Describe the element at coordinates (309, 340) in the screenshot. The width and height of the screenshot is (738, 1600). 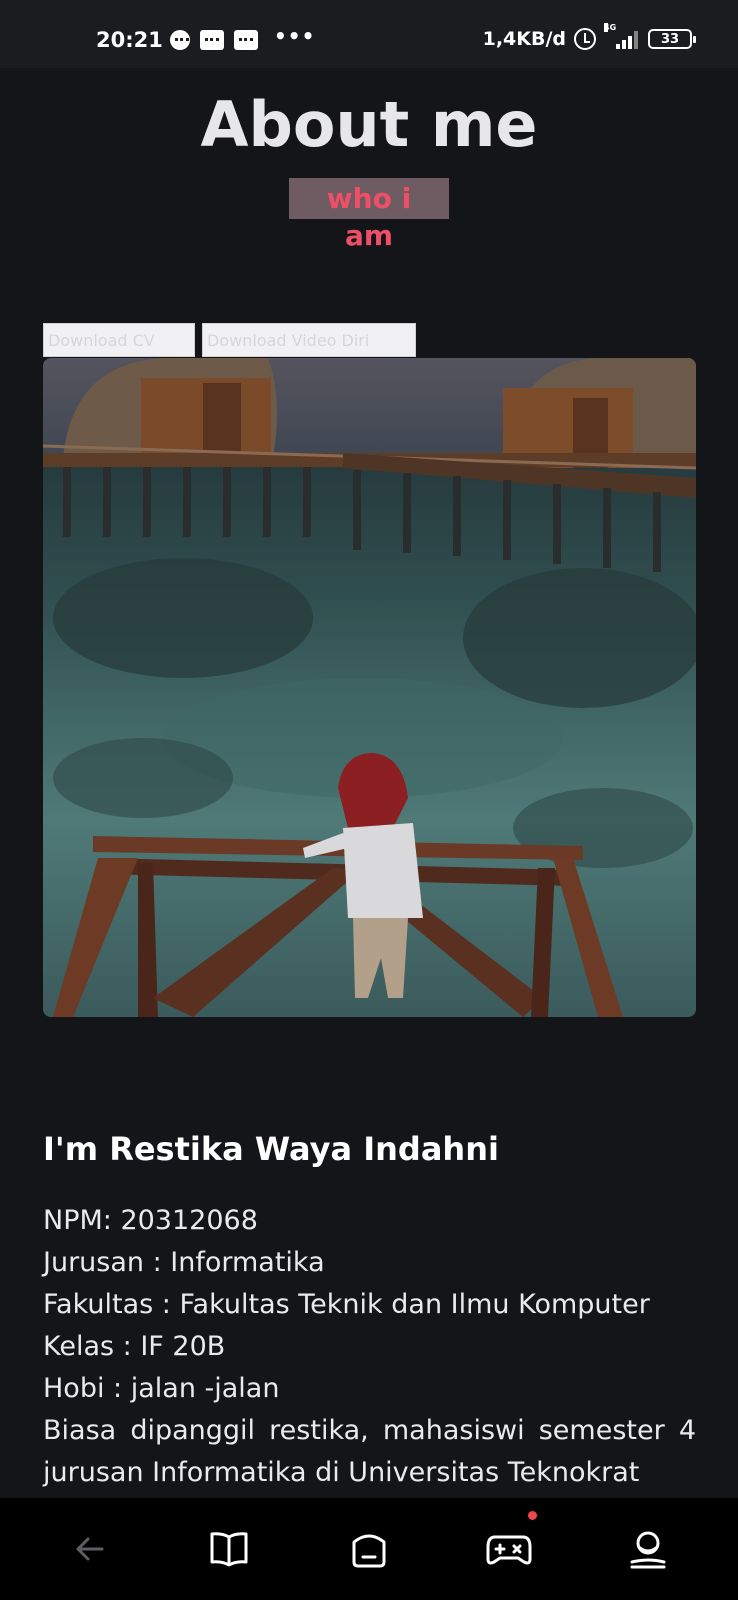
I see `download-video-button: Download Video Diri` at that location.